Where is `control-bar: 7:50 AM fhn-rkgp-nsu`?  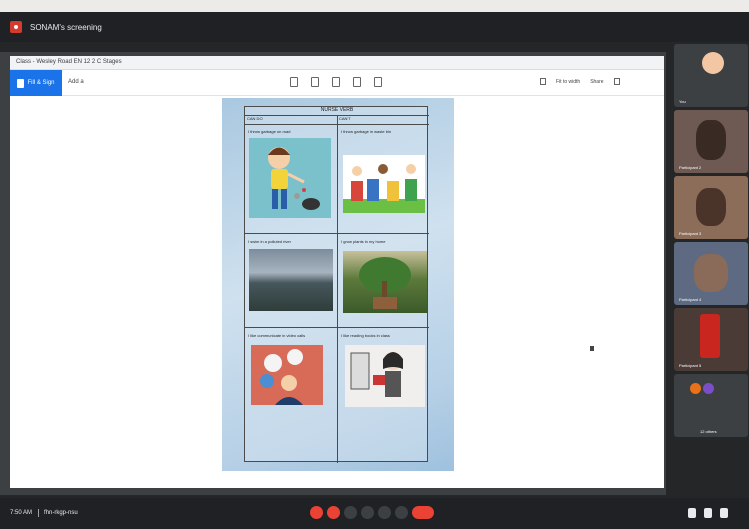 control-bar: 7:50 AM fhn-rkgp-nsu is located at coordinates (374, 513).